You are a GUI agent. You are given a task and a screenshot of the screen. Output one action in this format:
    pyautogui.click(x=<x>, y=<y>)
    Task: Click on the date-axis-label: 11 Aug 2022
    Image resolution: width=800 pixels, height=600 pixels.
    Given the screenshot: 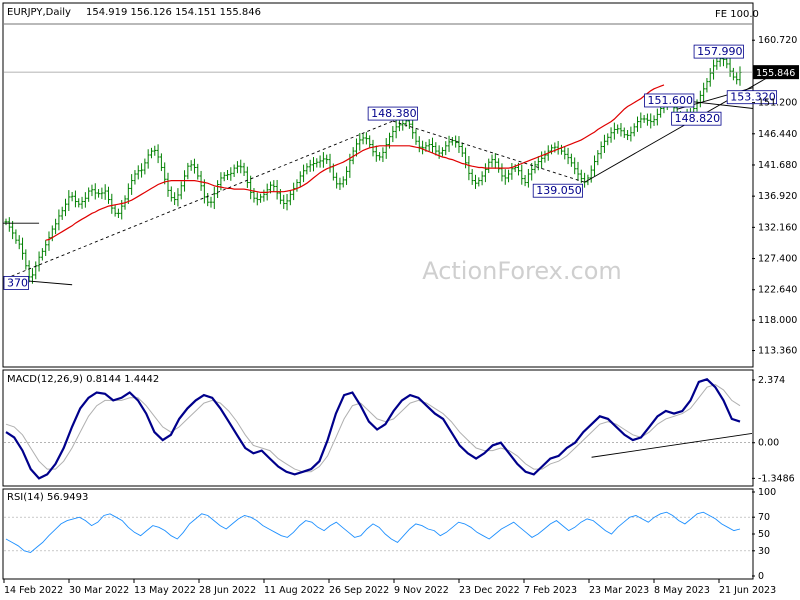 What is the action you would take?
    pyautogui.click(x=294, y=590)
    